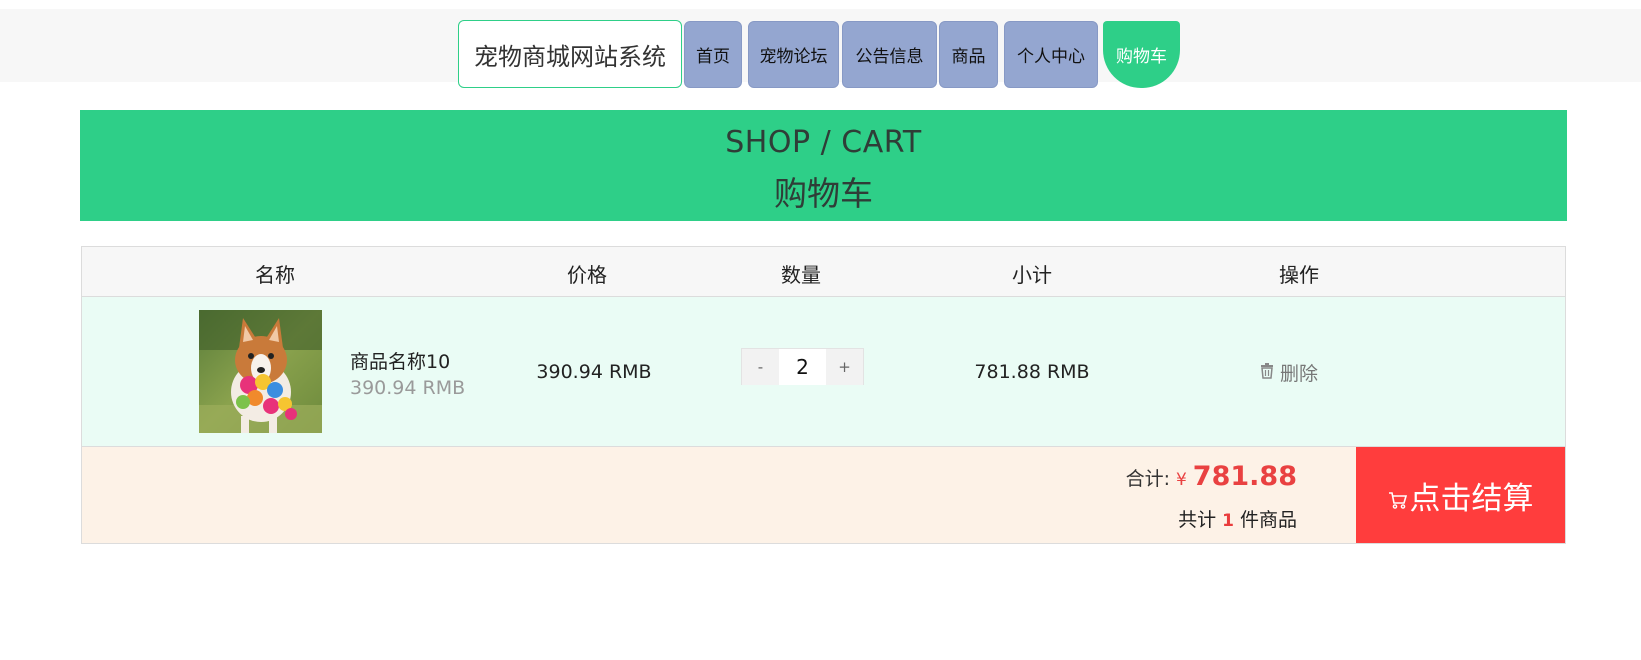 This screenshot has height=660, width=1641. I want to click on nav-pet-forum: 宠物论坛, so click(793, 54).